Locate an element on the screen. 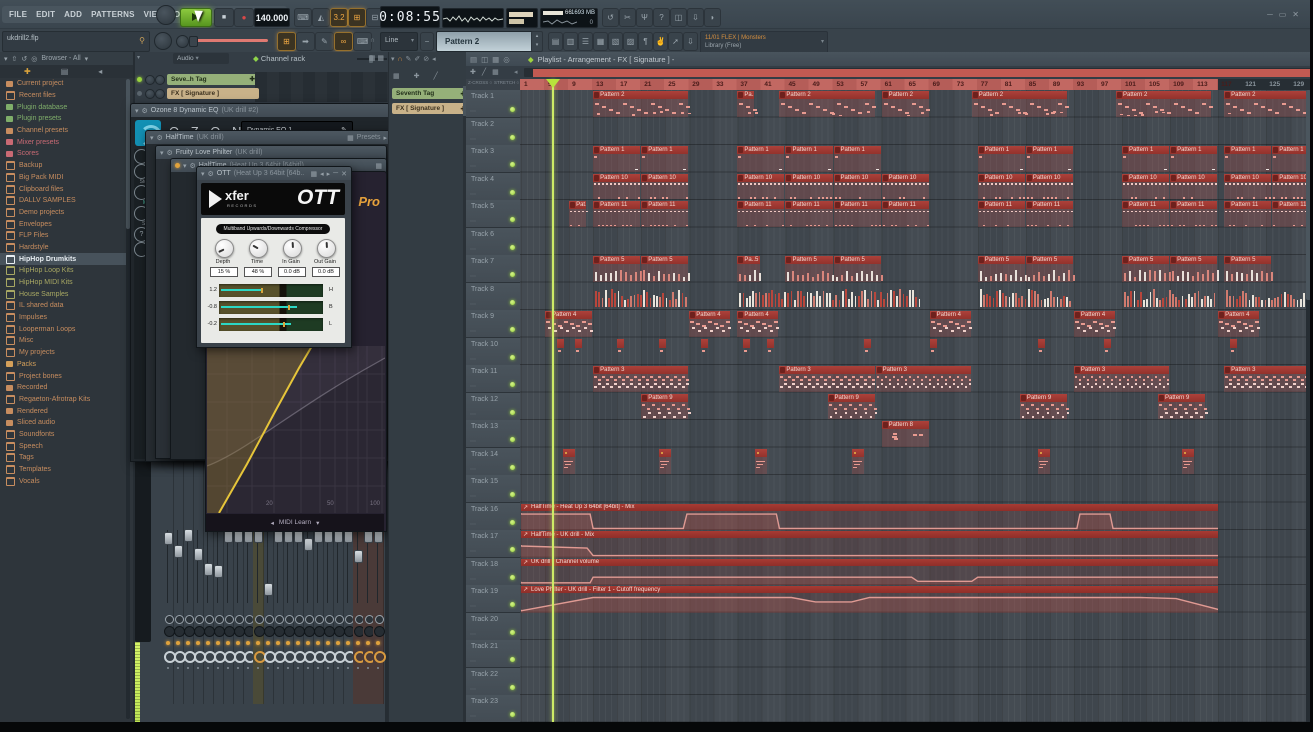 This screenshot has width=1313, height=732. picker-item-fx-signature: FX [ Signature ]✚ is located at coordinates (431, 108).